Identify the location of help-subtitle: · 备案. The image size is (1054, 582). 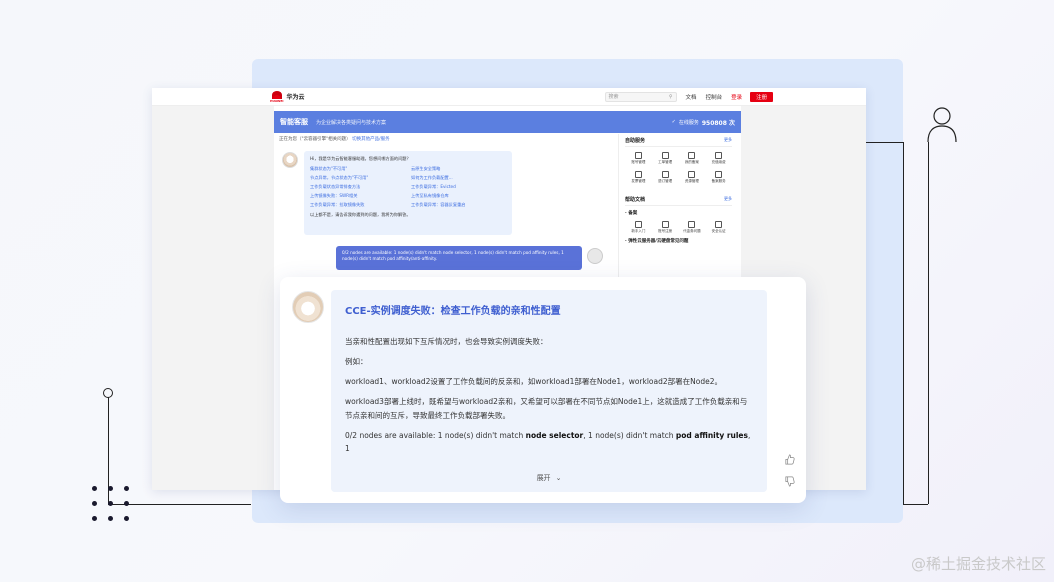
(631, 213).